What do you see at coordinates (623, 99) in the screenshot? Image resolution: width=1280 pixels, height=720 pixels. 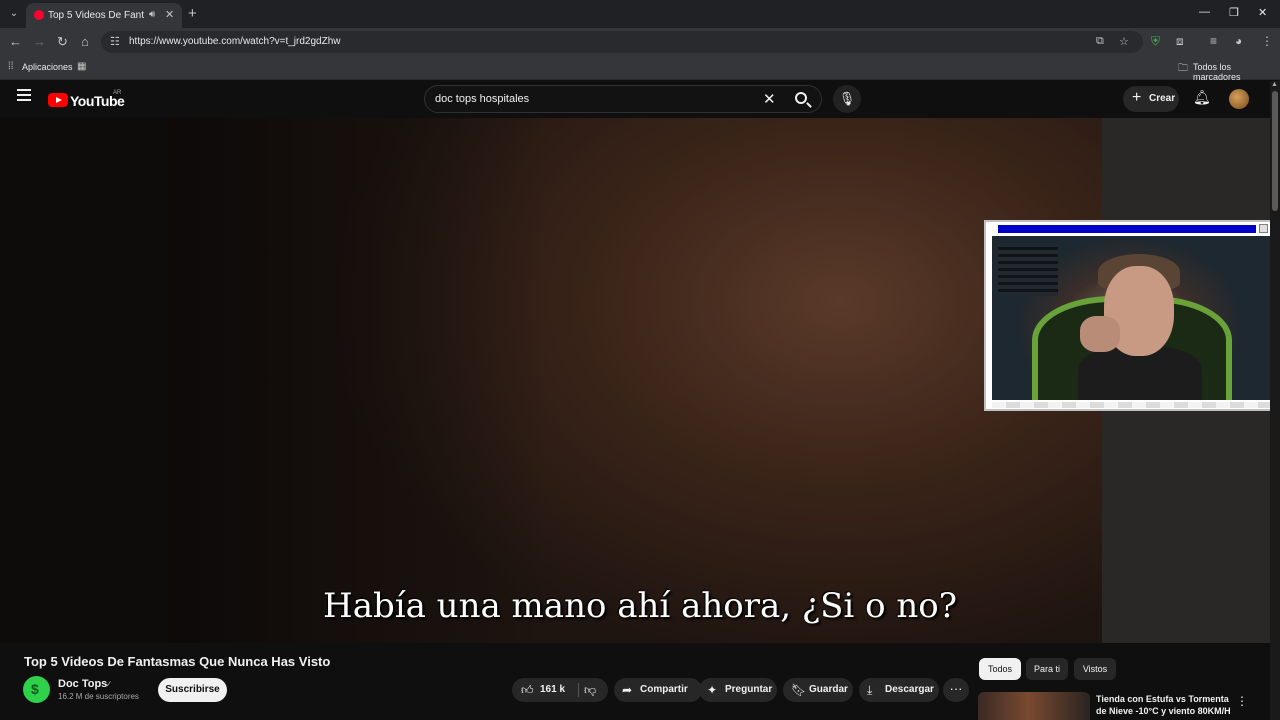 I see `search-box: doc tops hospitales ✕` at bounding box center [623, 99].